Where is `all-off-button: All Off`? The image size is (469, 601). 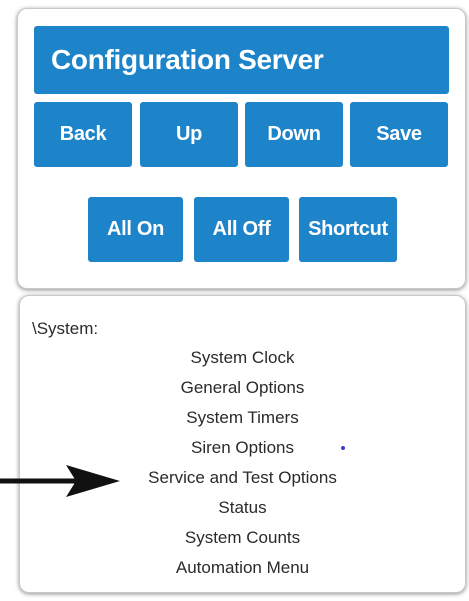 all-off-button: All Off is located at coordinates (241, 229).